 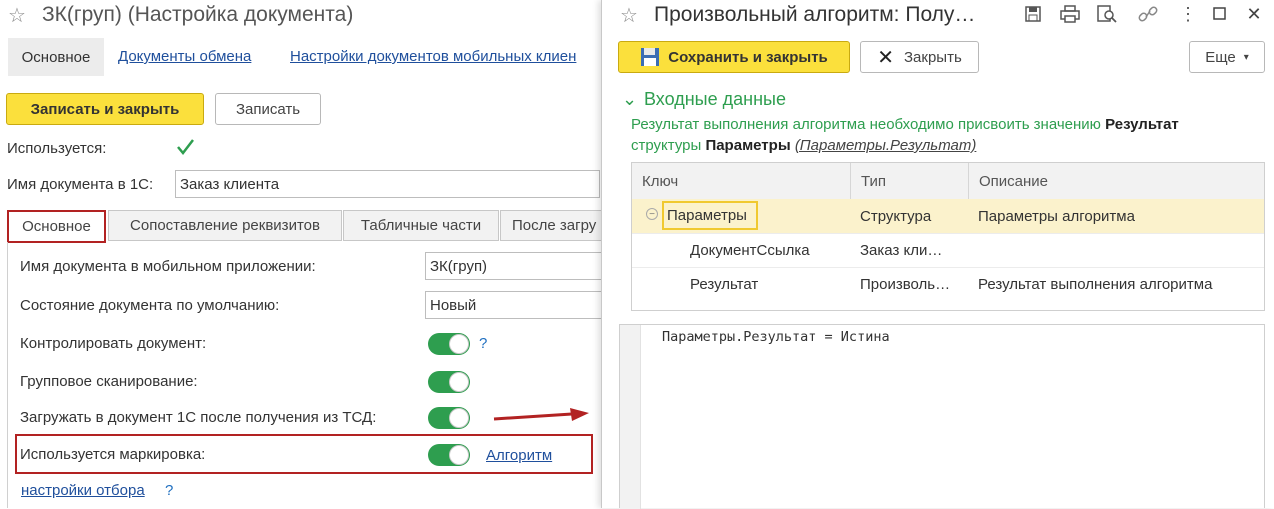 What do you see at coordinates (80, 184) in the screenshot?
I see `docname-label: Имя документа в 1С:` at bounding box center [80, 184].